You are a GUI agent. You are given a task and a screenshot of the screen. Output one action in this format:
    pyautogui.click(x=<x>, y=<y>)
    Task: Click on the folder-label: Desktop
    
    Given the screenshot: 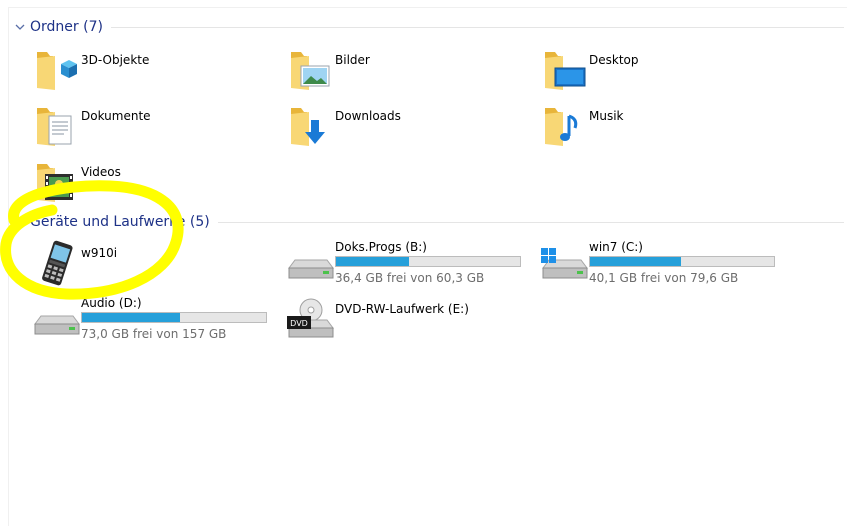 What is the action you would take?
    pyautogui.click(x=614, y=60)
    